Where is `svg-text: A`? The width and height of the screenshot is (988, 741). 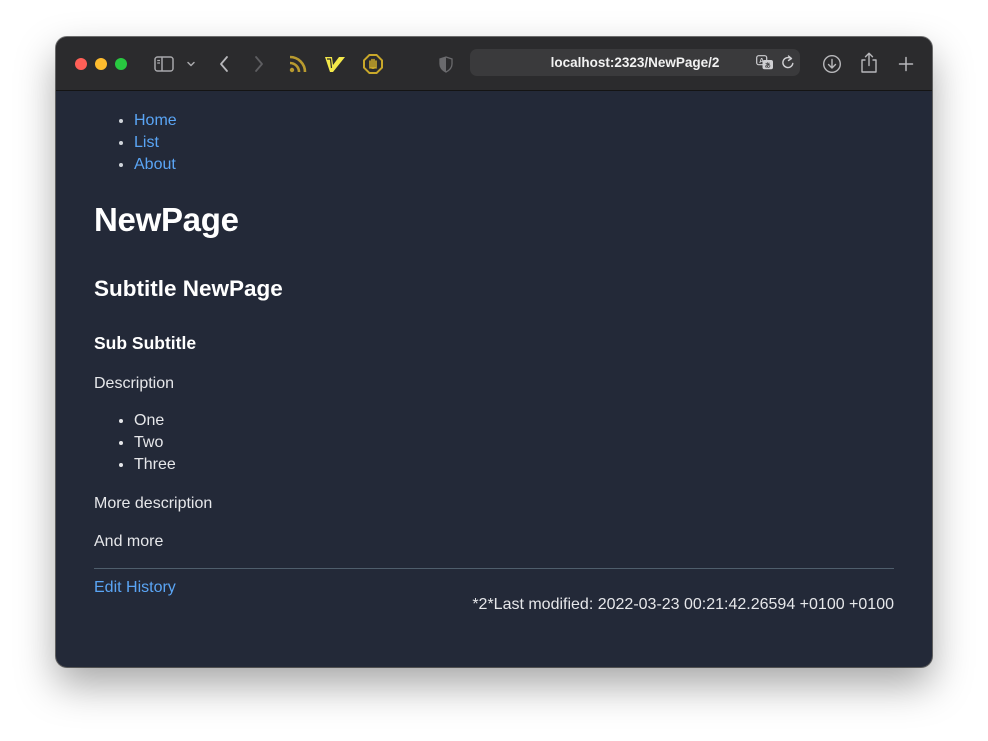 svg-text: A is located at coordinates (761, 61).